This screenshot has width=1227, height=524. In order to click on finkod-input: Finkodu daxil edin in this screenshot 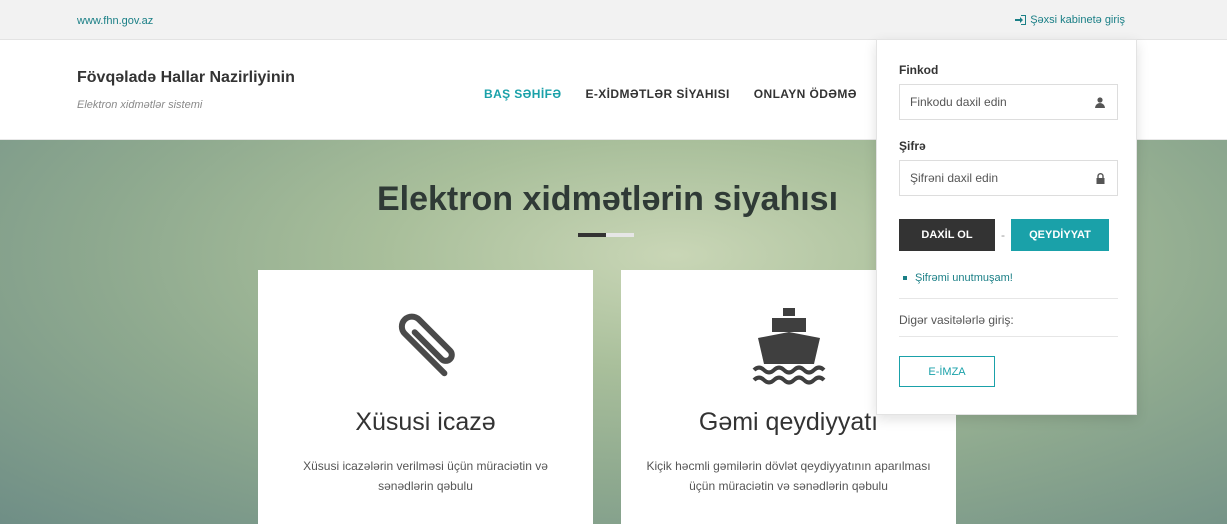, I will do `click(1008, 102)`.